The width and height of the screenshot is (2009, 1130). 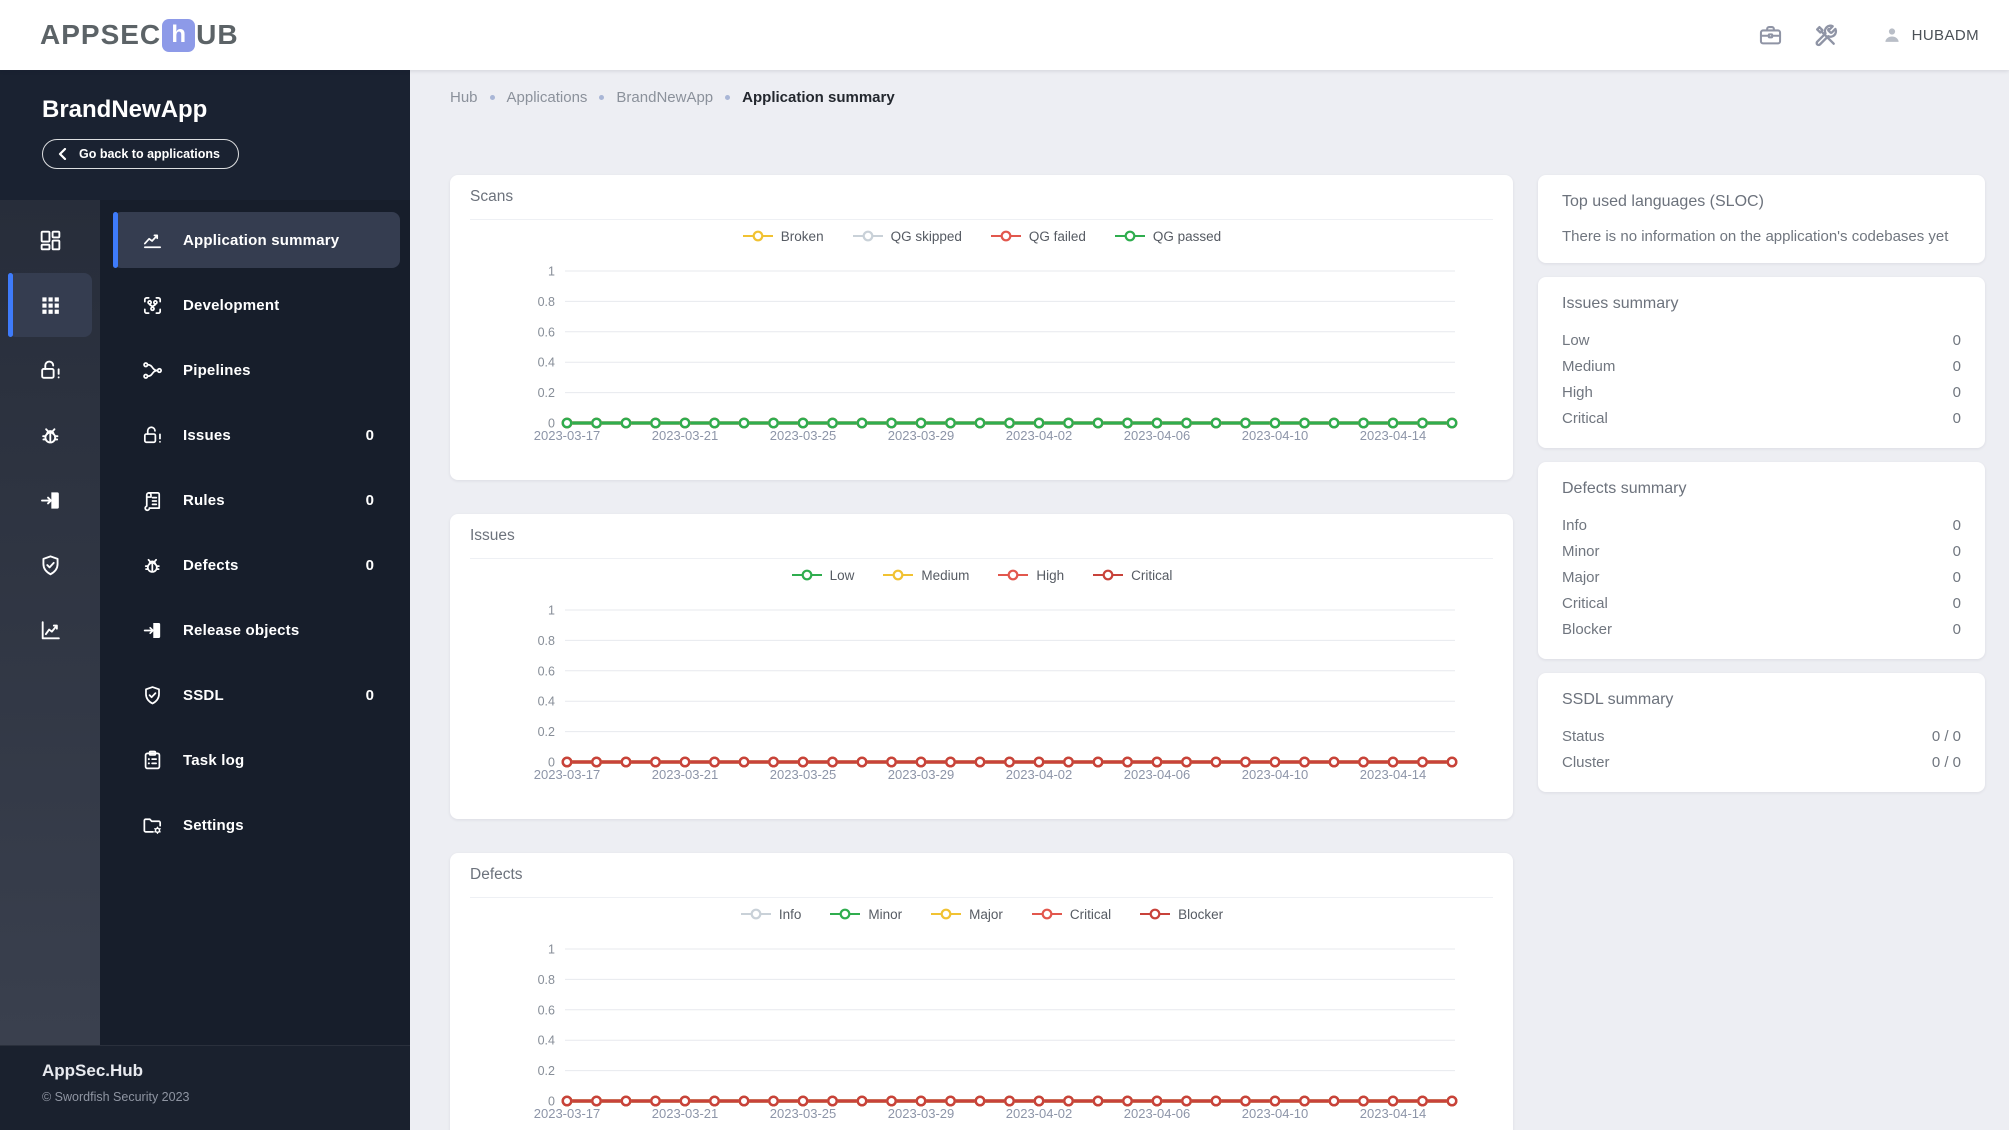 I want to click on username: HUBADM, so click(x=1945, y=35).